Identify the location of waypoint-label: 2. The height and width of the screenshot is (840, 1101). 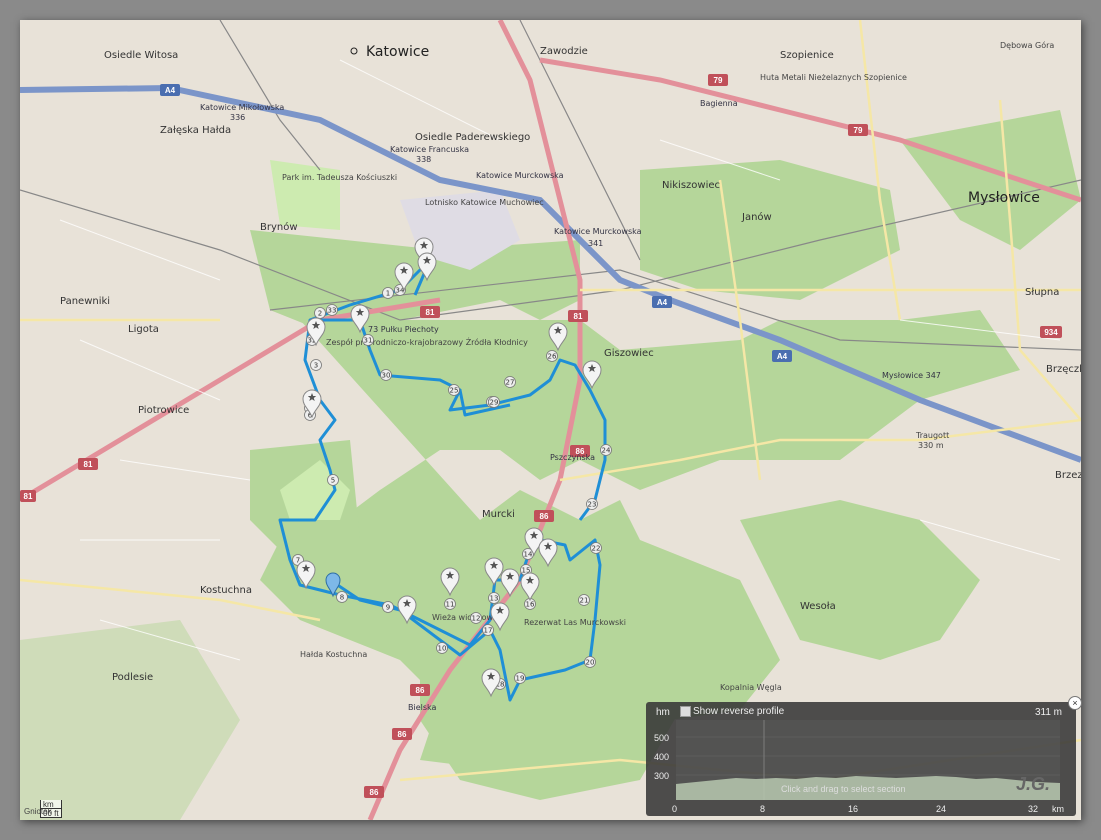
(320, 314).